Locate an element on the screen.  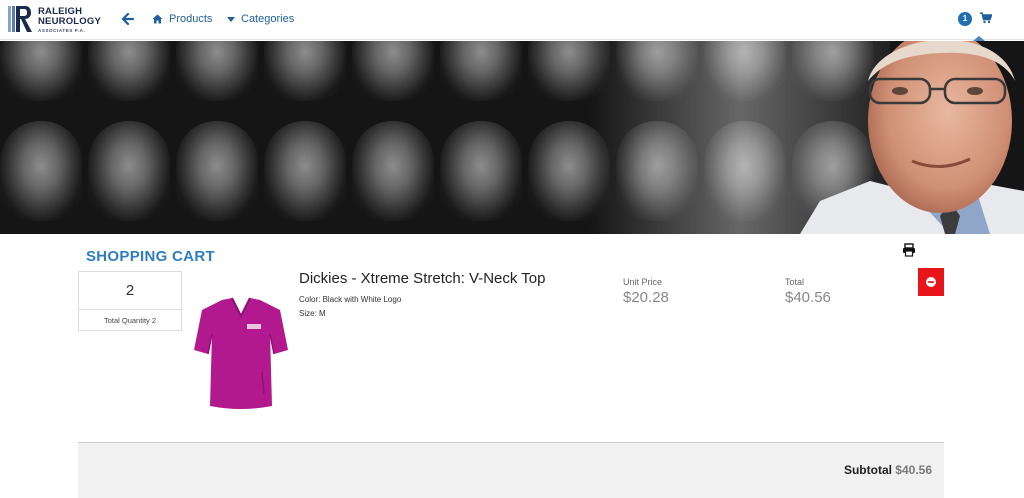
total-quantity-label: Total Quantity 2 is located at coordinates (130, 320).